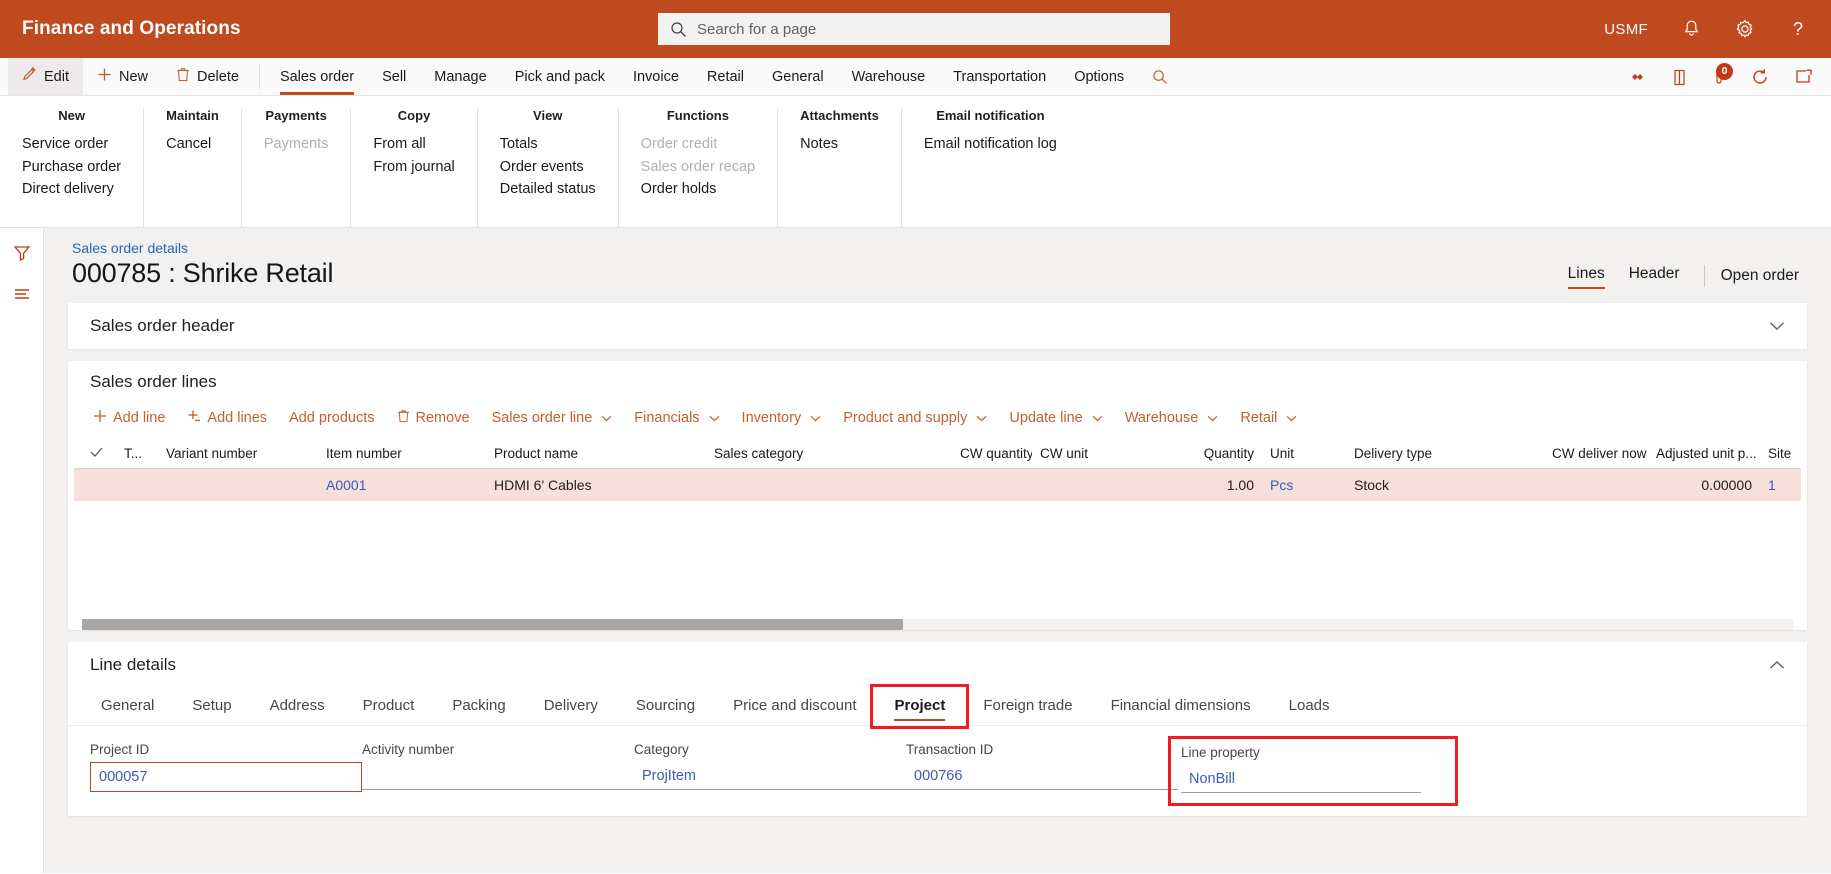 Image resolution: width=1831 pixels, height=874 pixels. What do you see at coordinates (1099, 76) in the screenshot?
I see `menu-tab-options: Options` at bounding box center [1099, 76].